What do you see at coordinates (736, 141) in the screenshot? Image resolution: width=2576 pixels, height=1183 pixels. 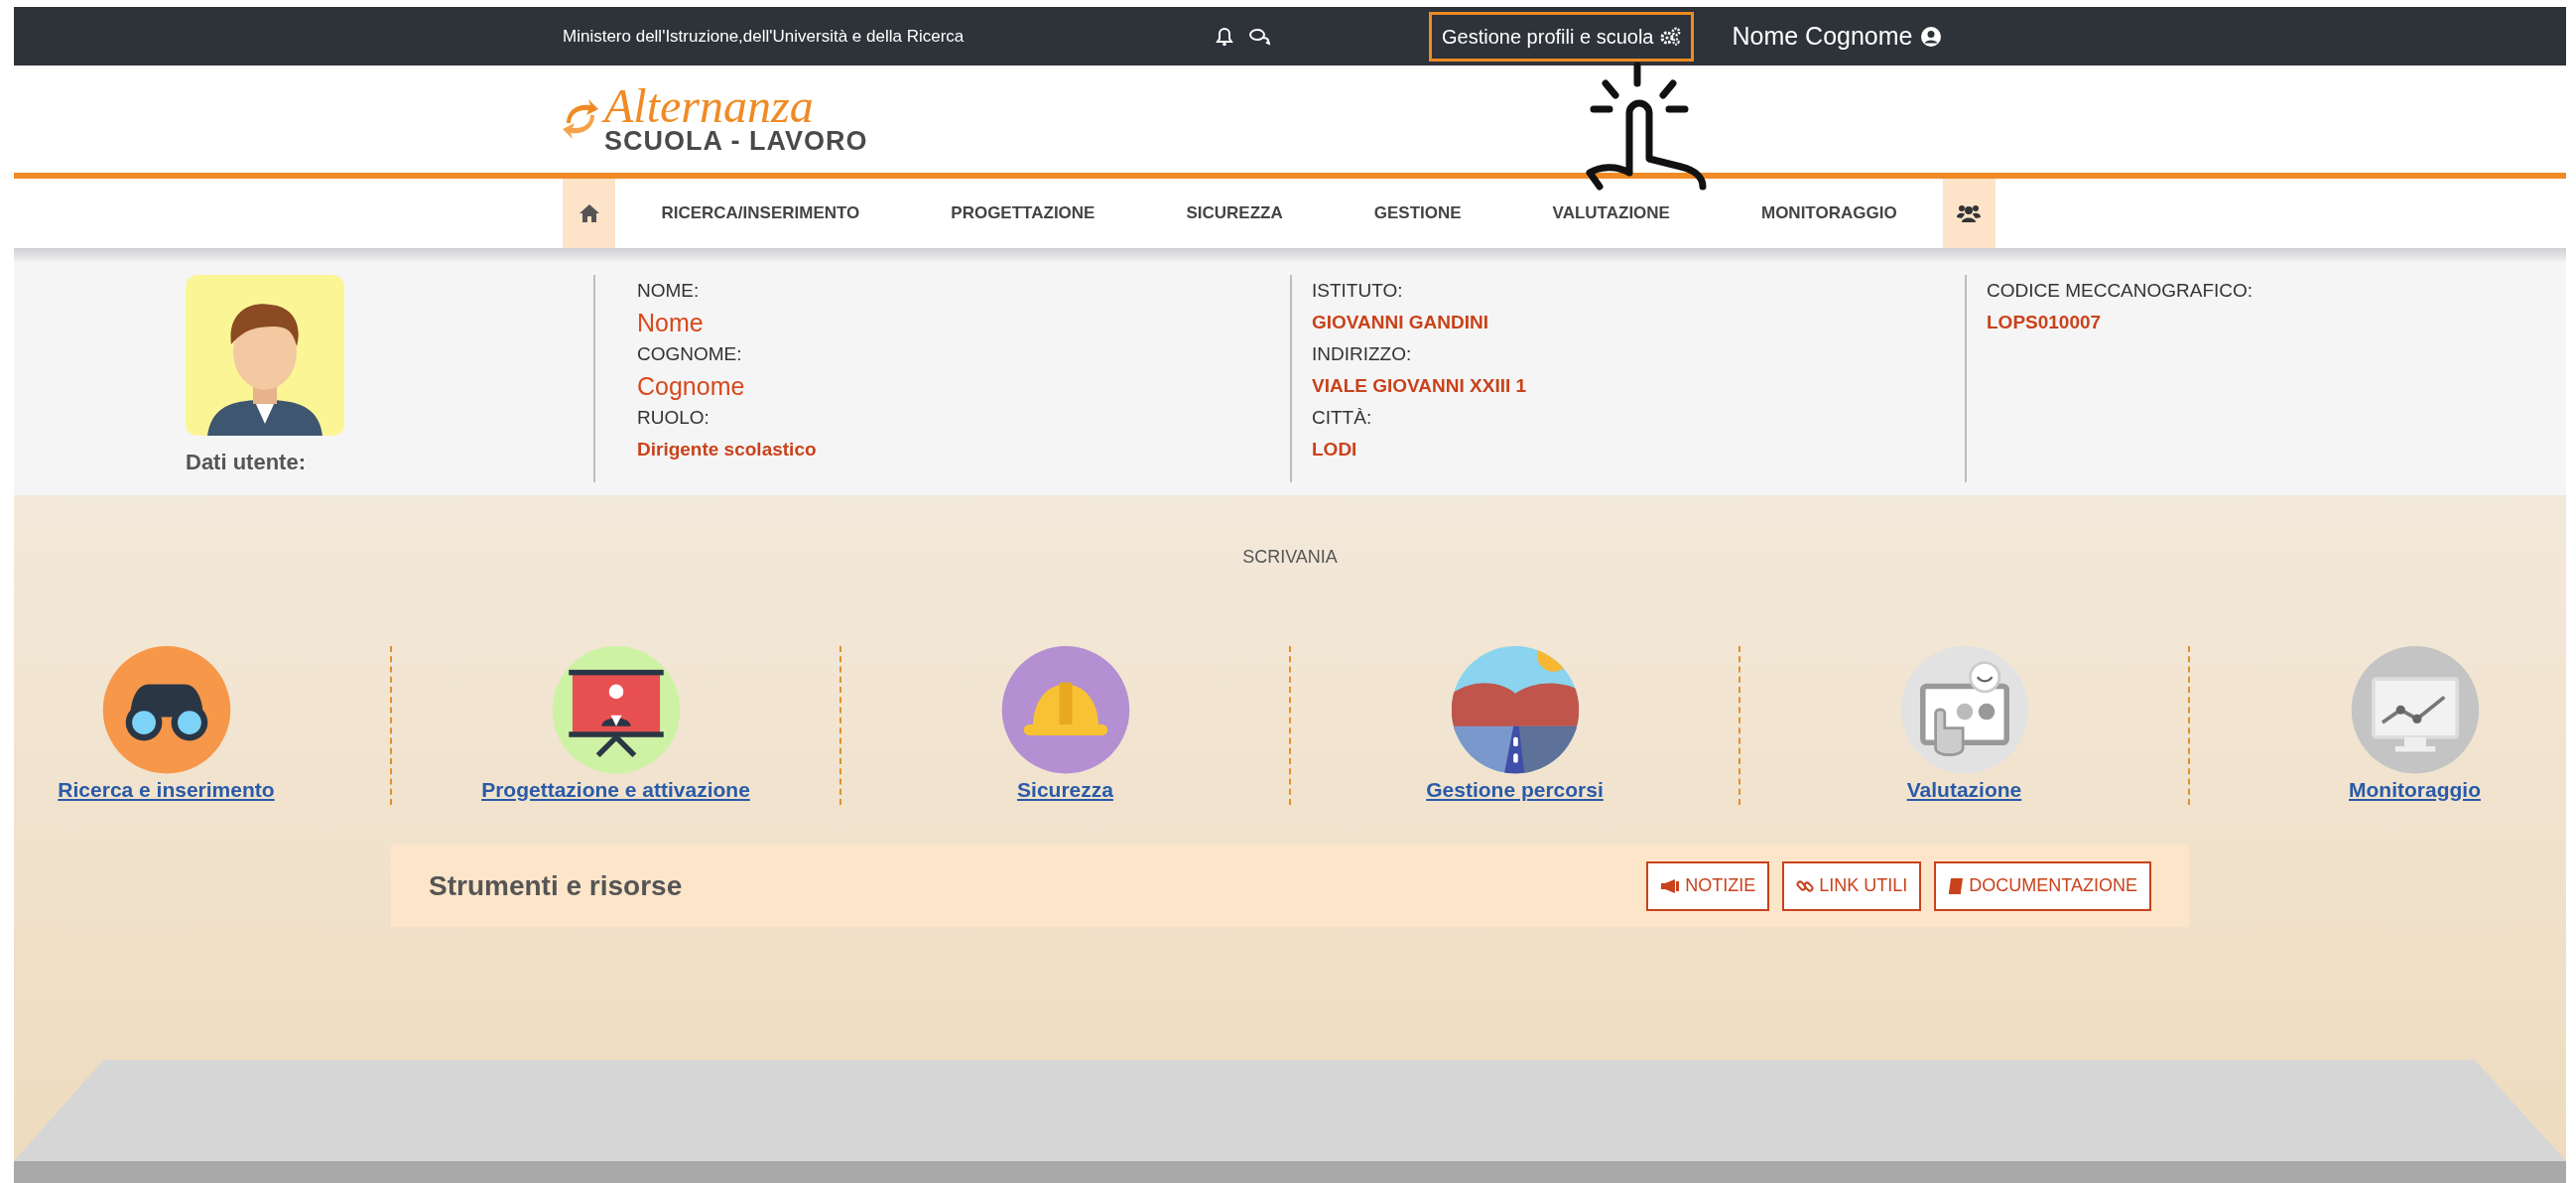 I see `logo-subtitle: SCUOLA - LAVORO` at bounding box center [736, 141].